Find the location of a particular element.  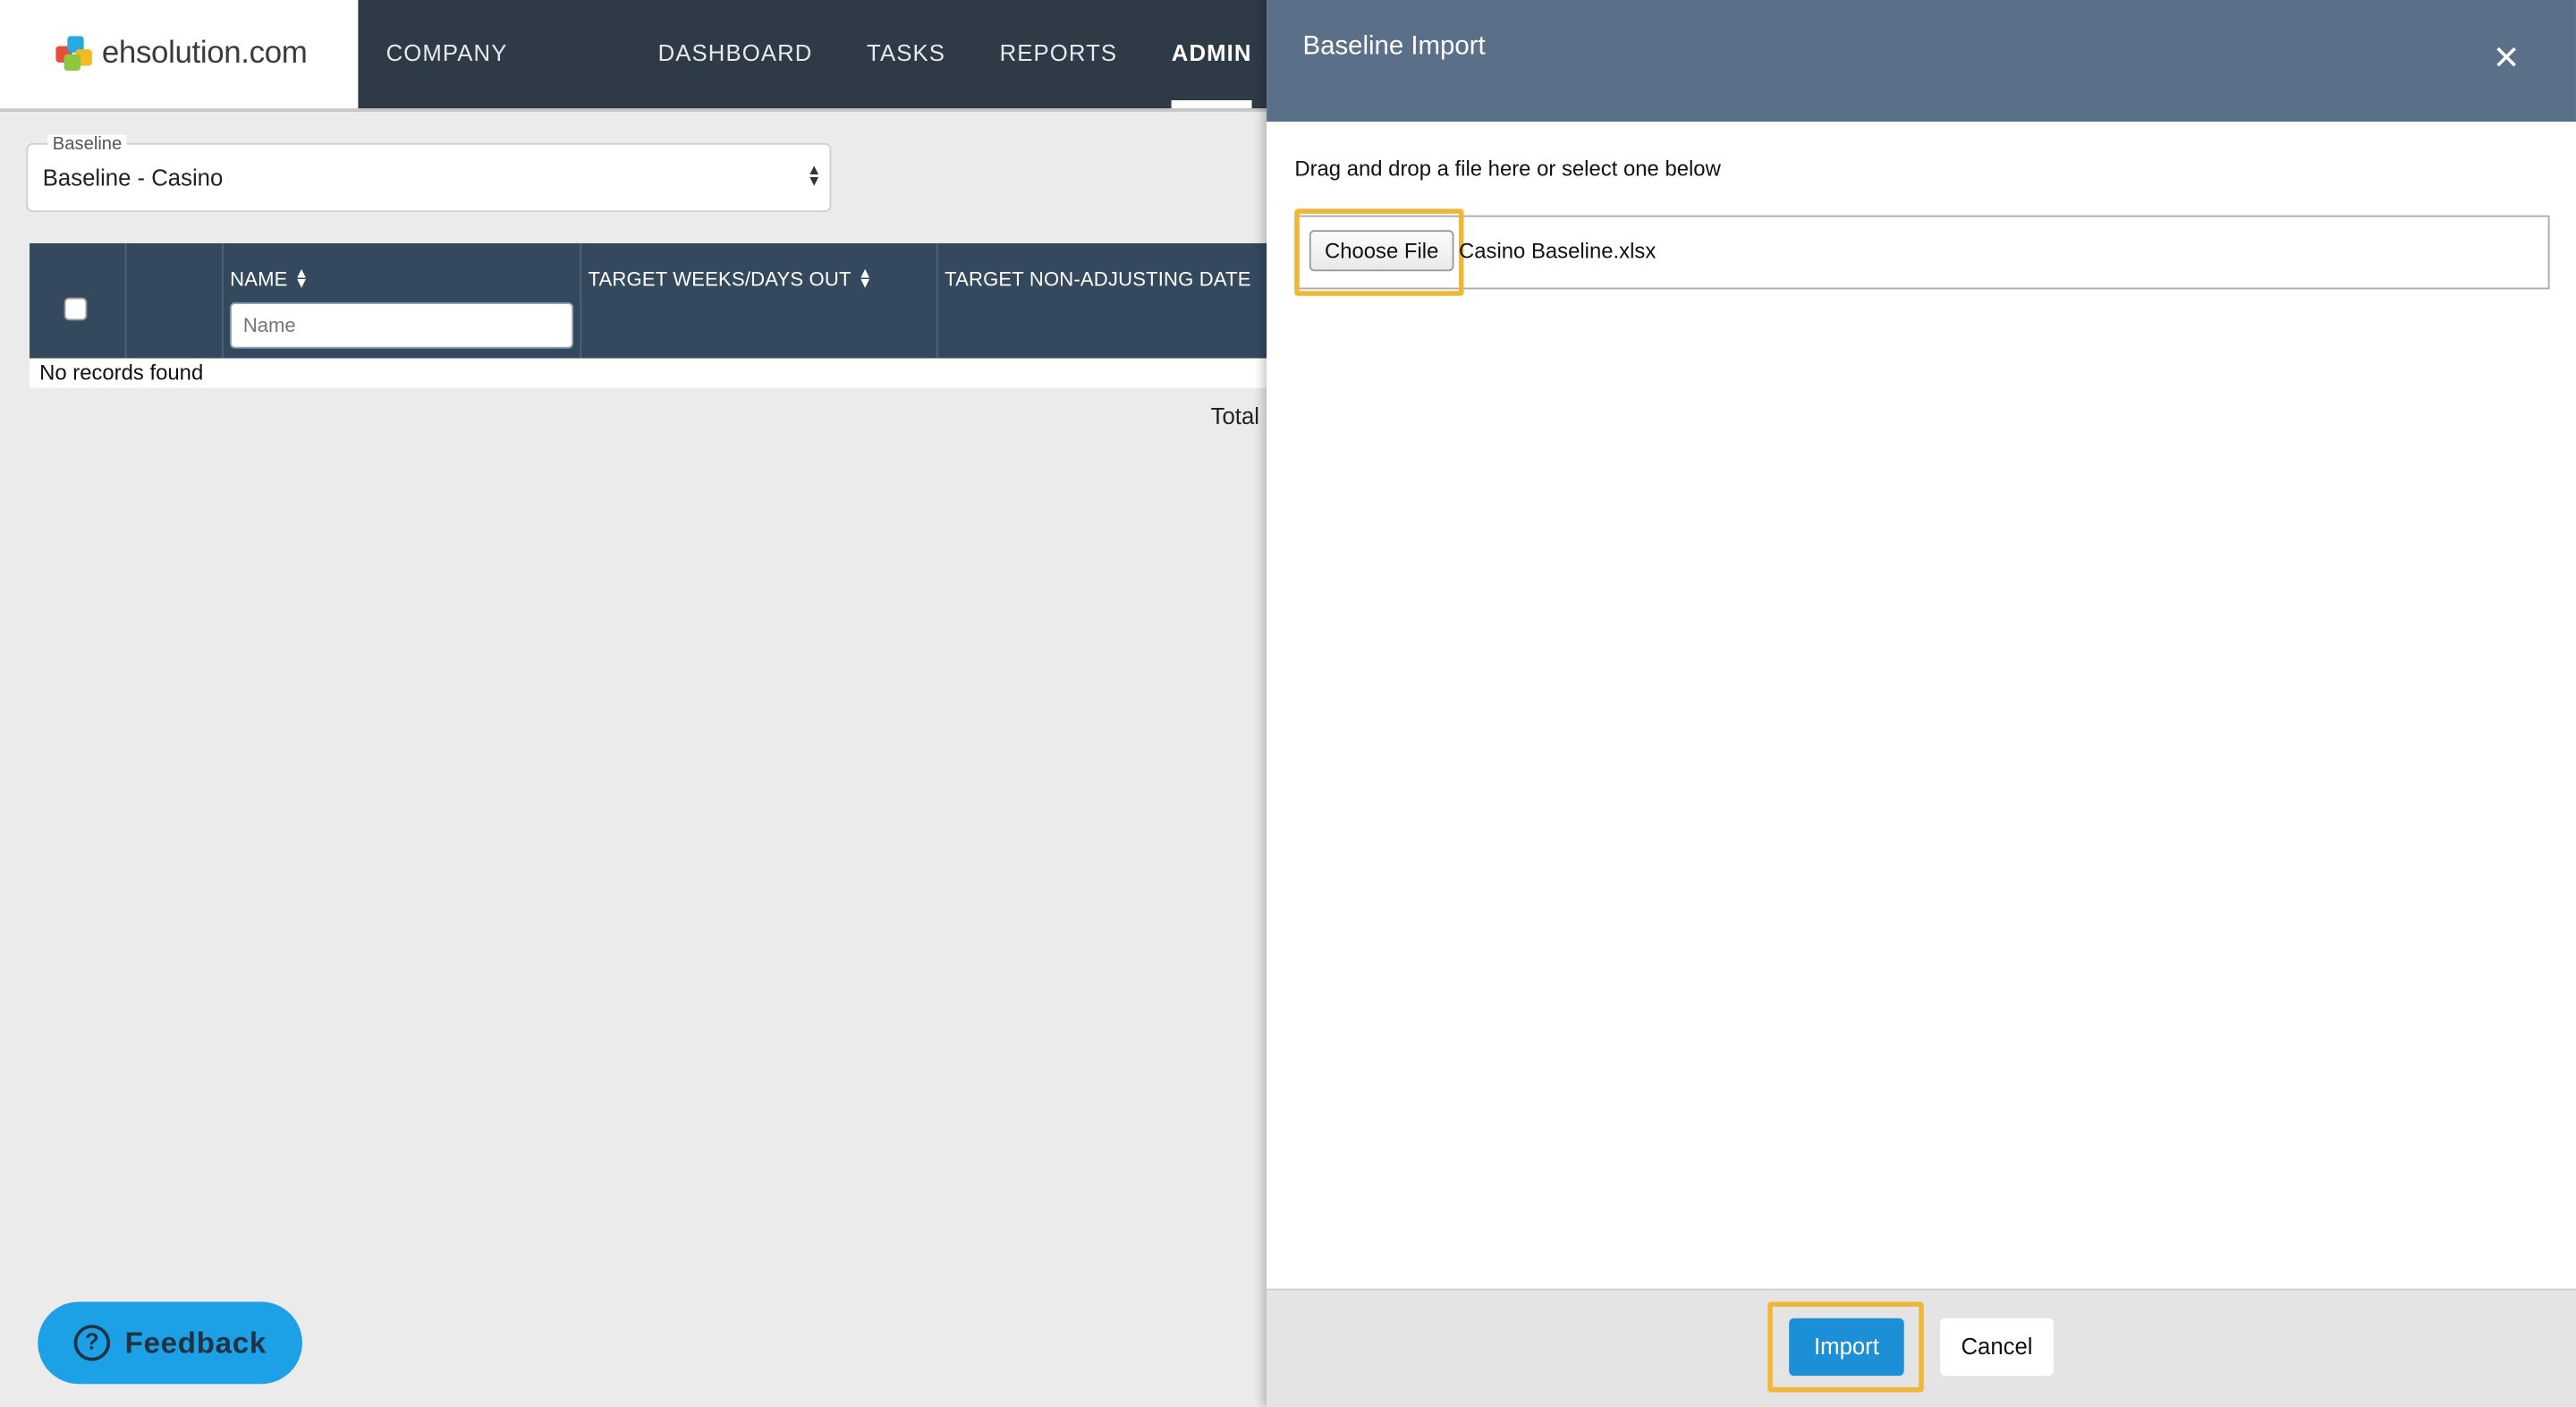

column-name-label: NAME is located at coordinates (259, 279).